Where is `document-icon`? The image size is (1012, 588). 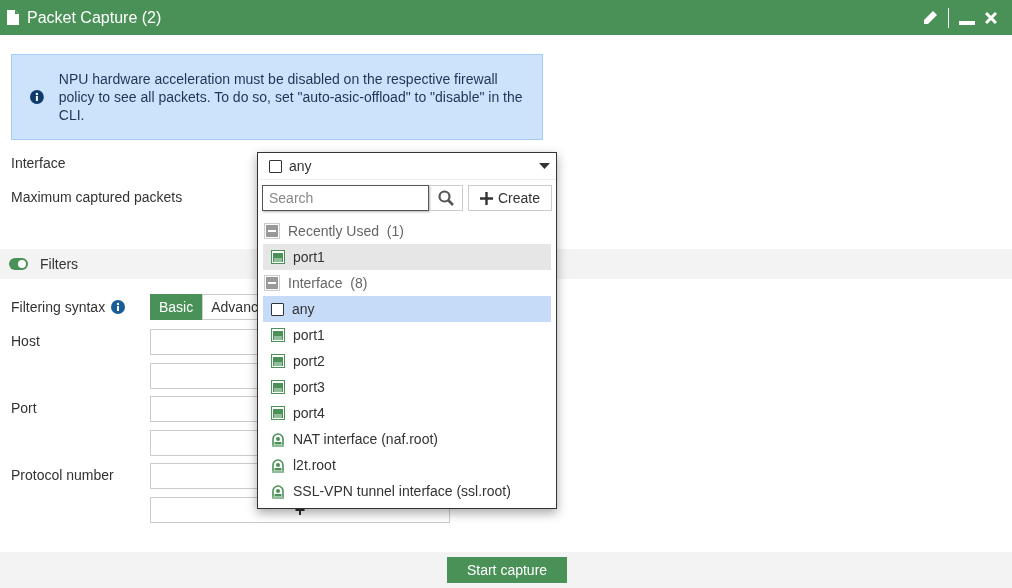
document-icon is located at coordinates (13, 17).